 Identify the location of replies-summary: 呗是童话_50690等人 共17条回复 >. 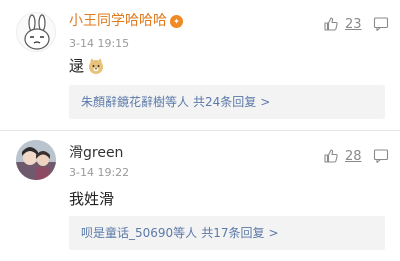
(227, 233).